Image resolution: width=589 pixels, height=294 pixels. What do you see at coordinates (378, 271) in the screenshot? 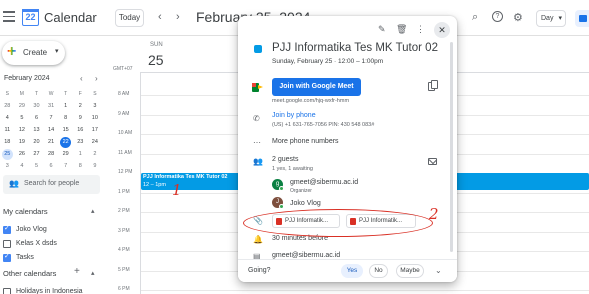
I see `rsvp-no-button: No` at bounding box center [378, 271].